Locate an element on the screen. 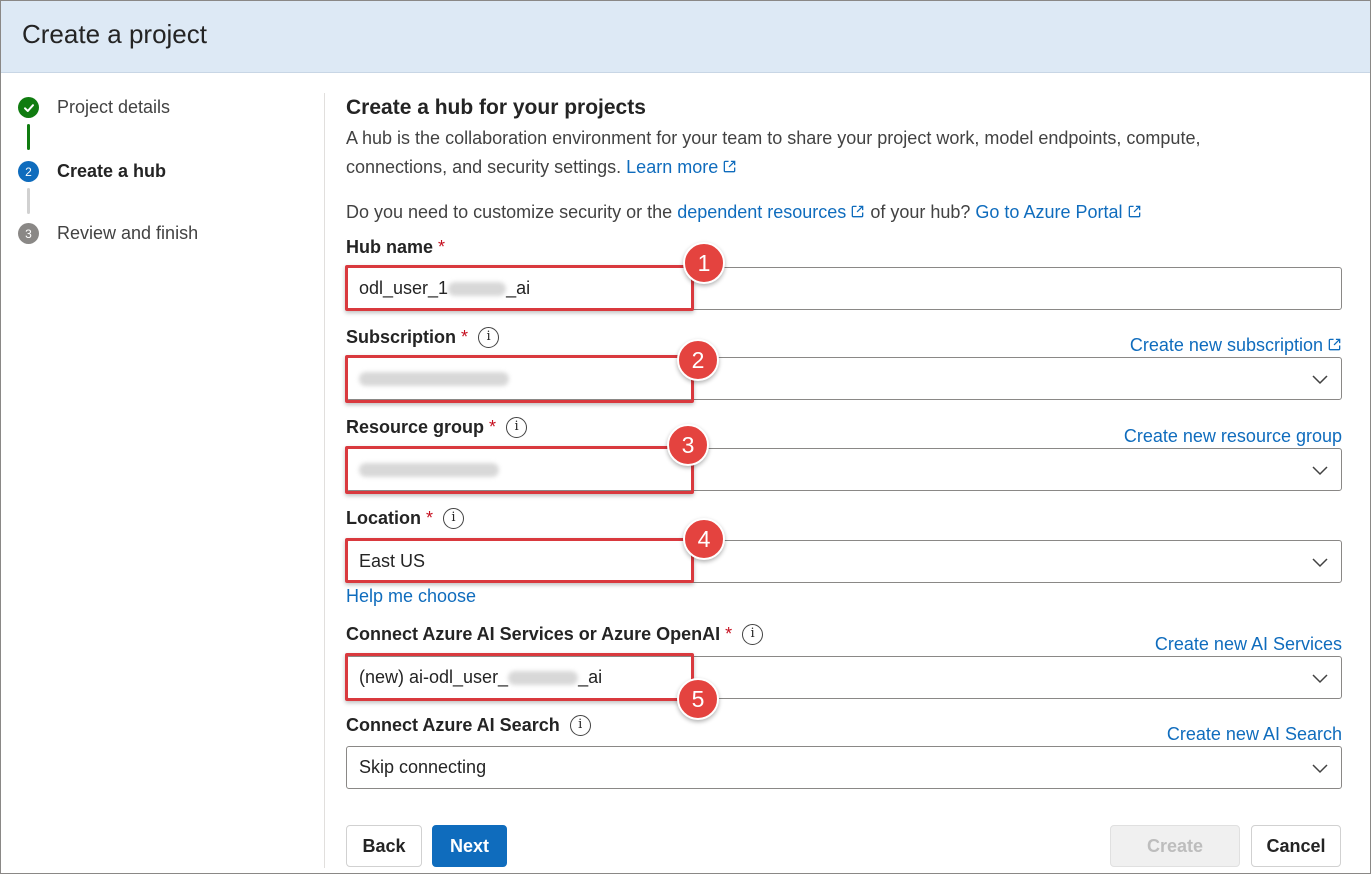 Image resolution: width=1371 pixels, height=874 pixels. create-ai-services-link: Create new AI Services is located at coordinates (1248, 644).